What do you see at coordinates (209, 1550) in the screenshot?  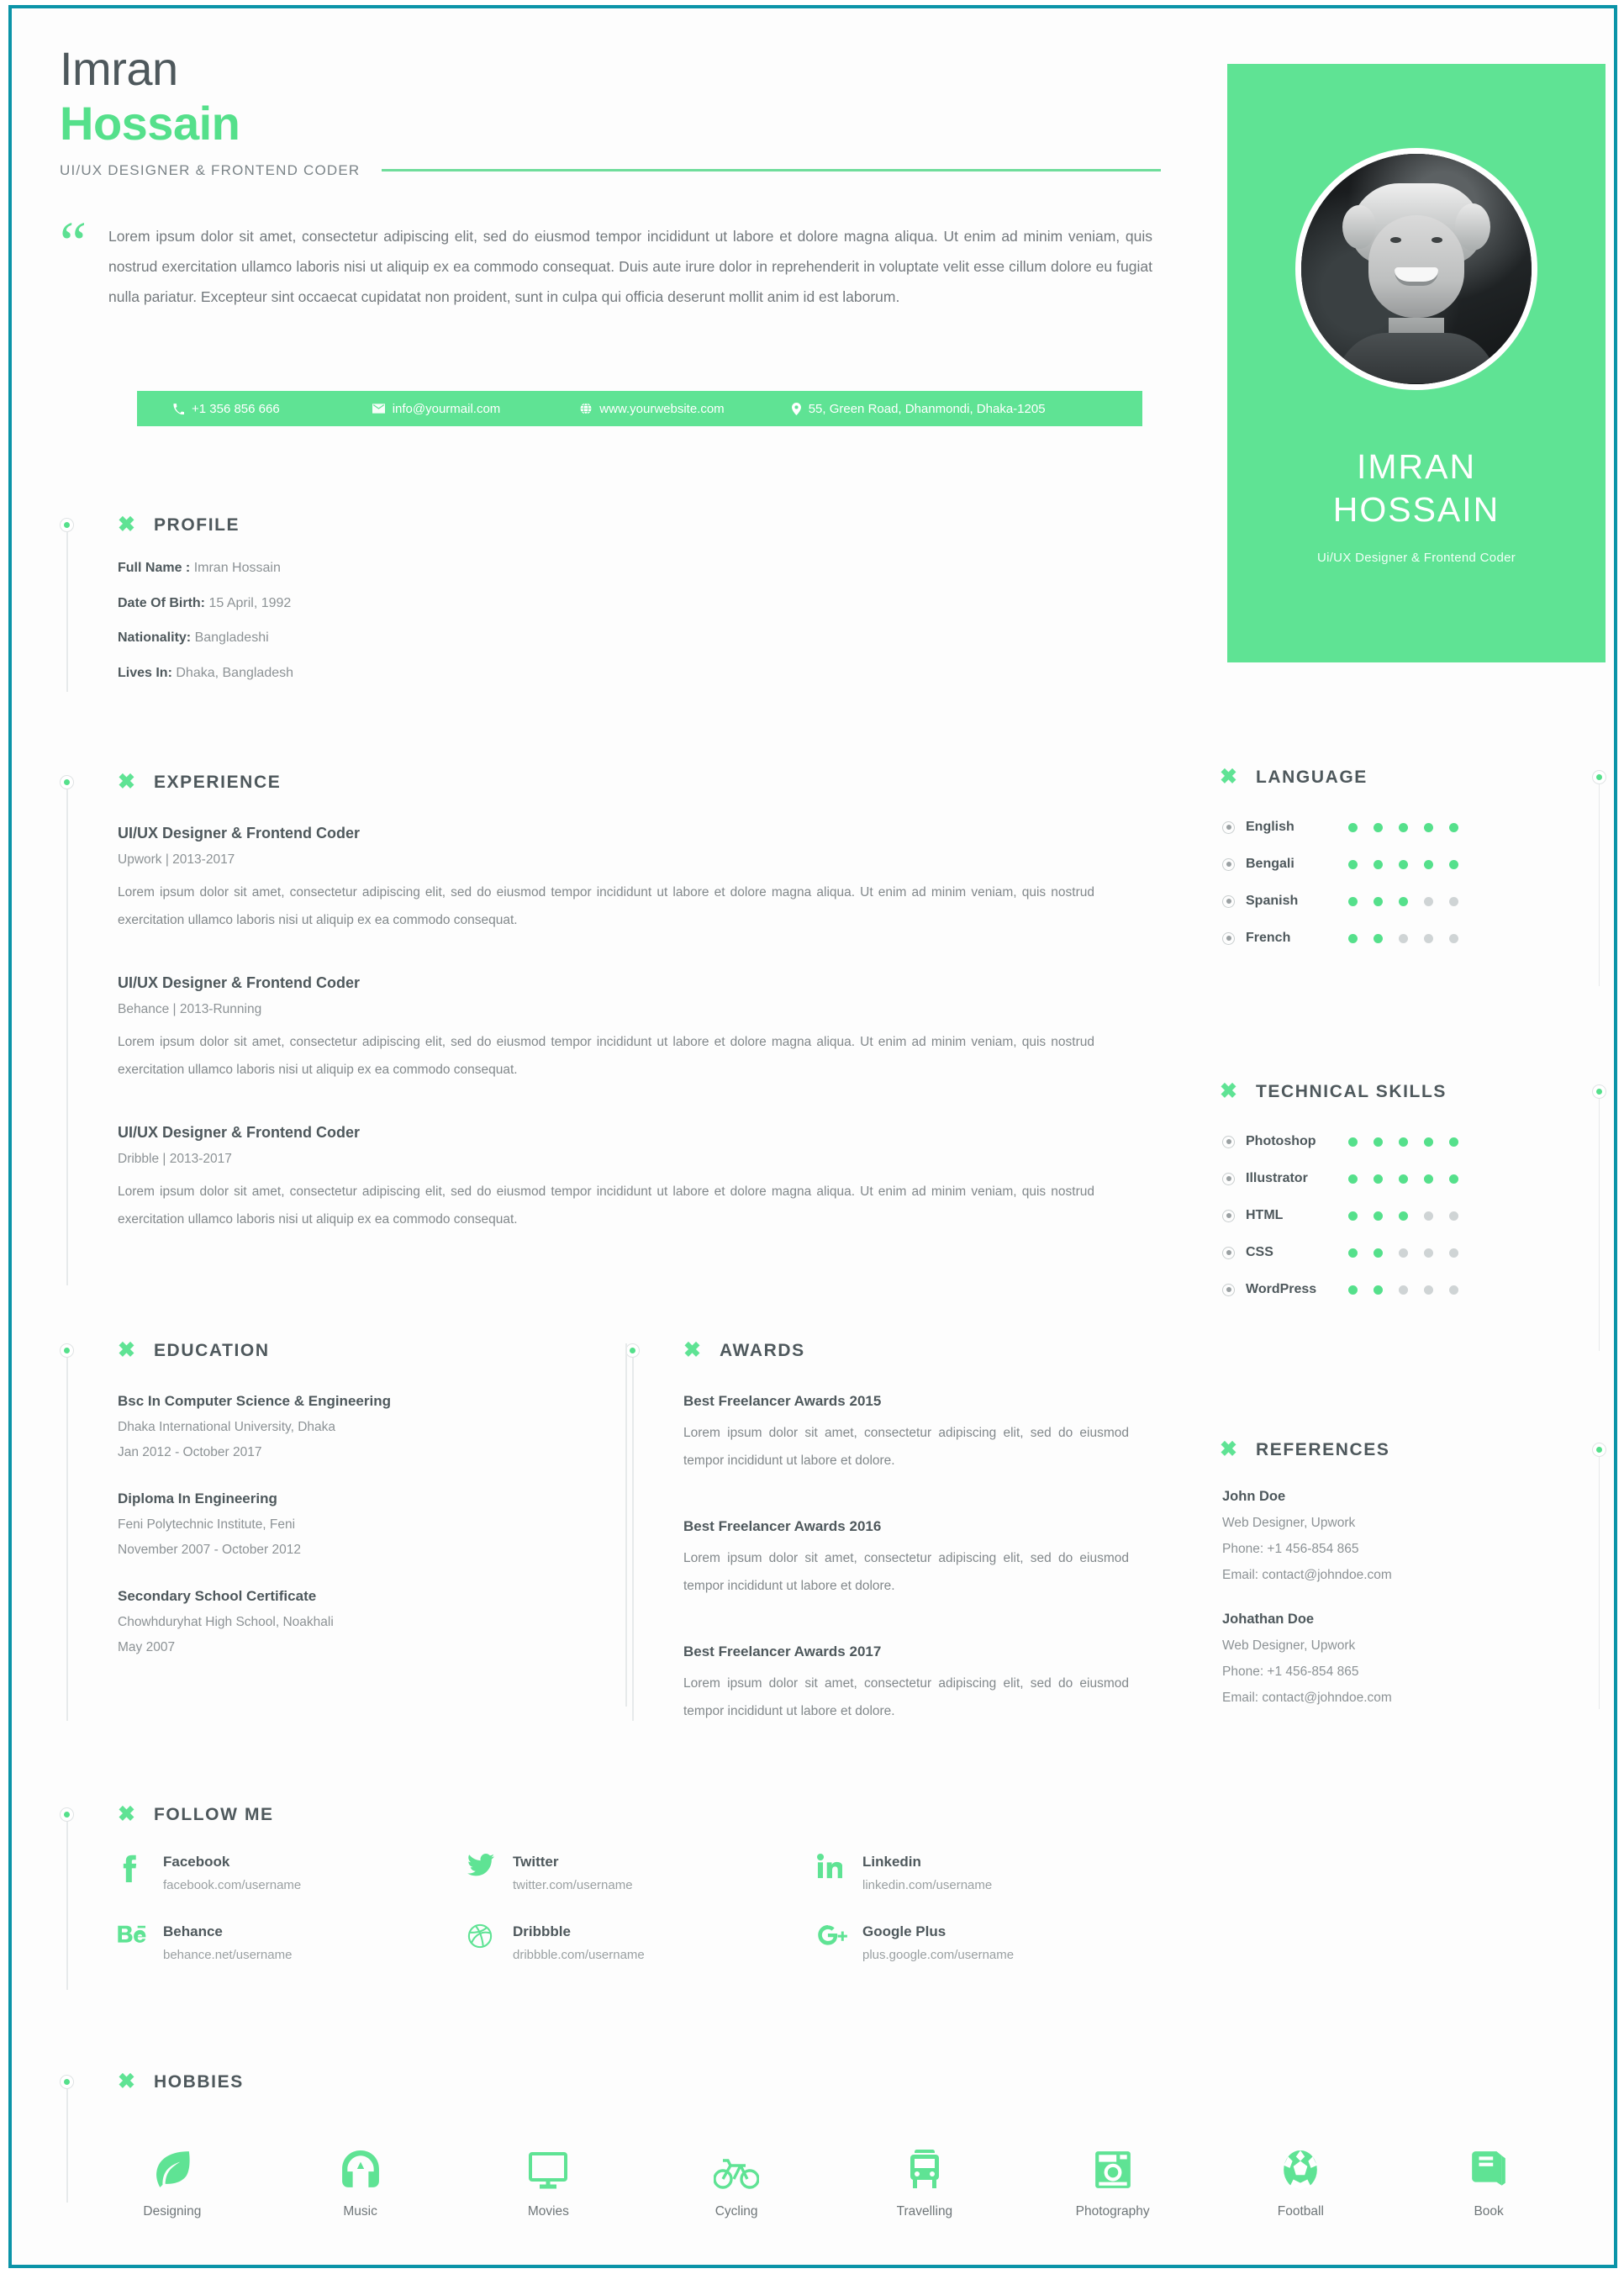 I see `education-dates: November 2007 - October 2012` at bounding box center [209, 1550].